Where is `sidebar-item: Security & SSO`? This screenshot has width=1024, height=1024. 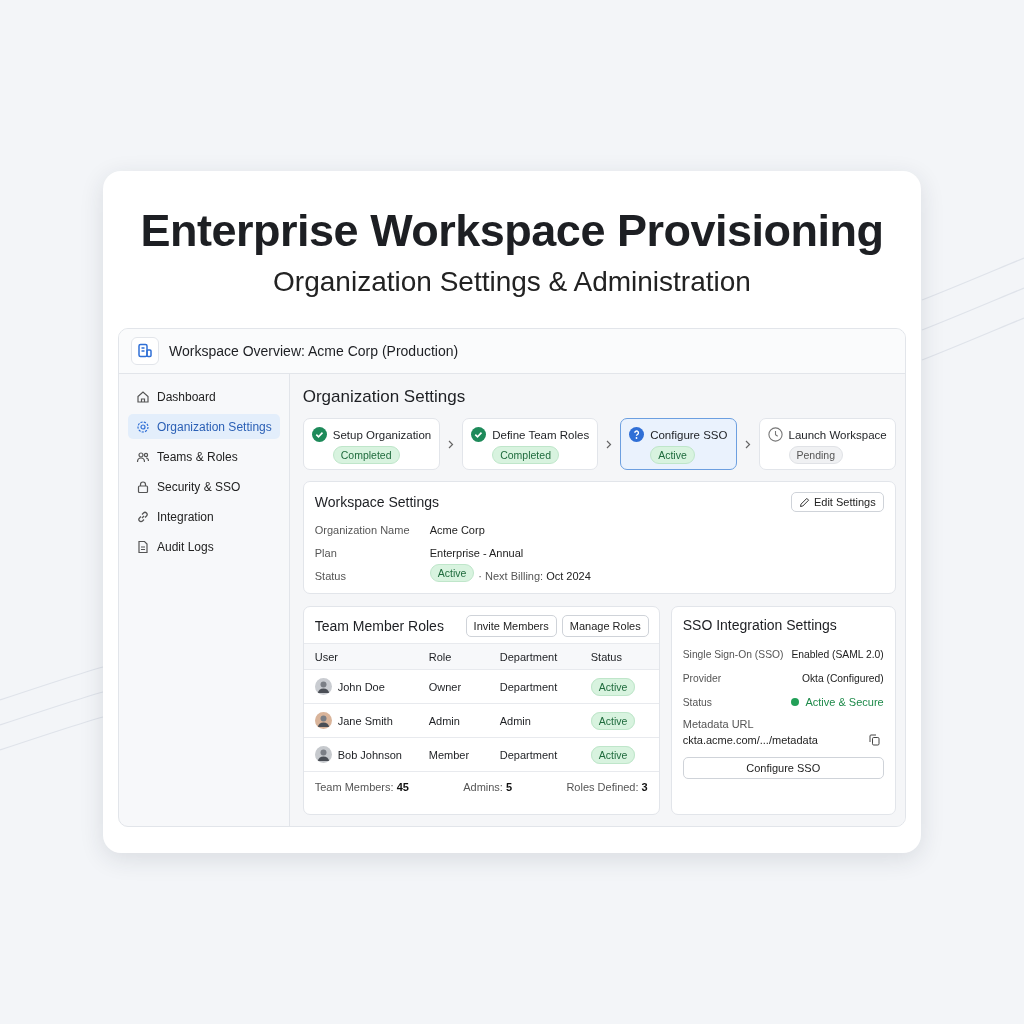 sidebar-item: Security & SSO is located at coordinates (204, 486).